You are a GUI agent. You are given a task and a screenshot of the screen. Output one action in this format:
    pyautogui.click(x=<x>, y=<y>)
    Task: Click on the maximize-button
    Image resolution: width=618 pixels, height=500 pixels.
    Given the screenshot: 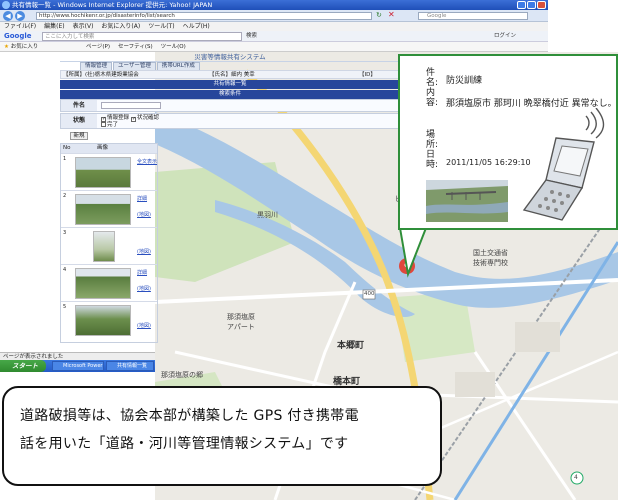 What is the action you would take?
    pyautogui.click(x=531, y=5)
    